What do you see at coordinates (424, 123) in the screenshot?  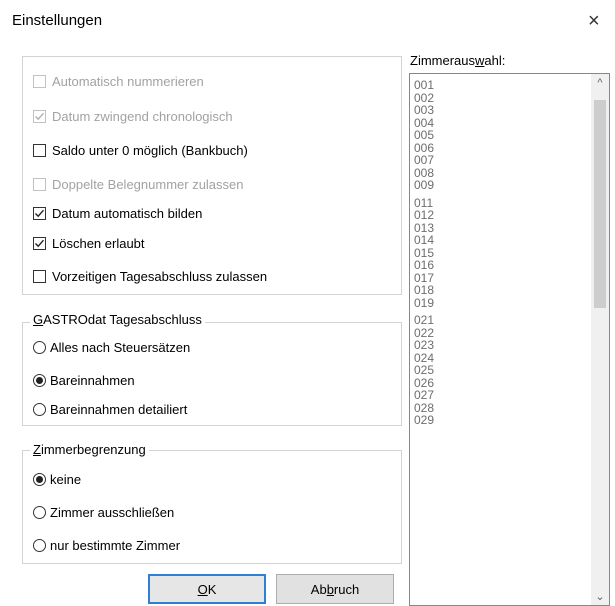 I see `room-list-item: 004` at bounding box center [424, 123].